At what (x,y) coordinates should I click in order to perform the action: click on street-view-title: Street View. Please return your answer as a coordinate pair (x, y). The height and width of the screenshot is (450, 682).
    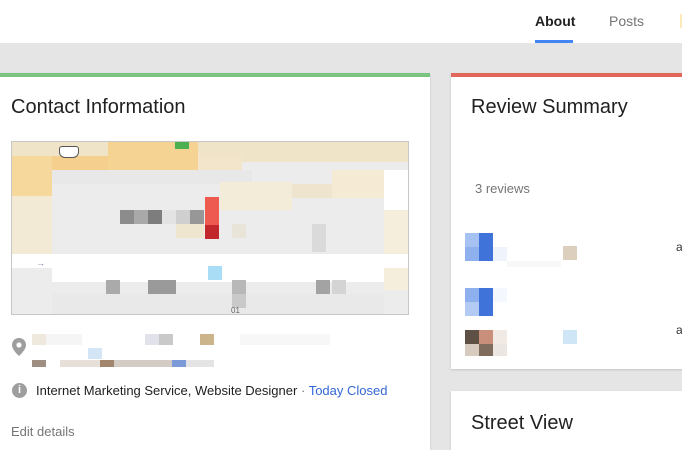
    Looking at the image, I should click on (522, 423).